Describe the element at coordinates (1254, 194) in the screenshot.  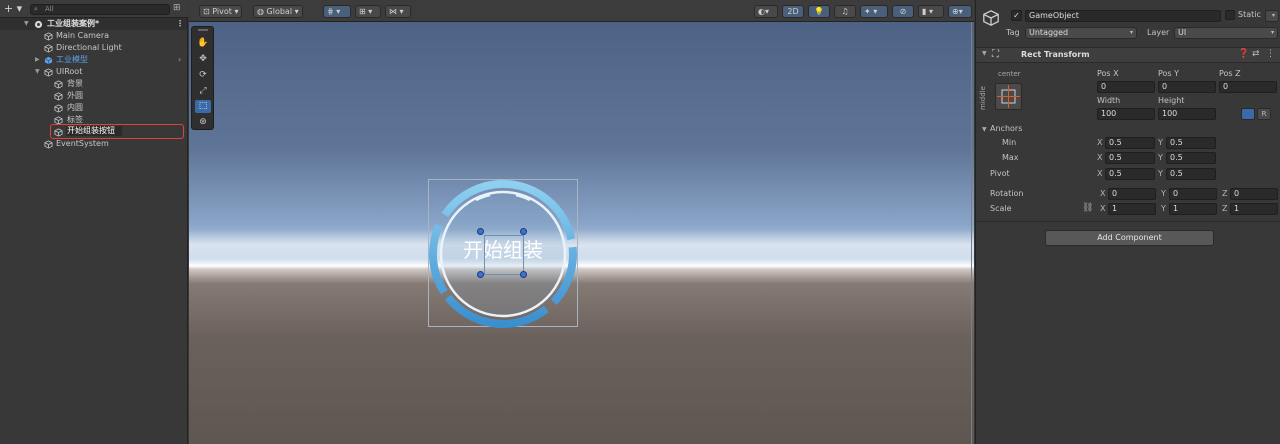
I see `rotation-z-input: 0` at that location.